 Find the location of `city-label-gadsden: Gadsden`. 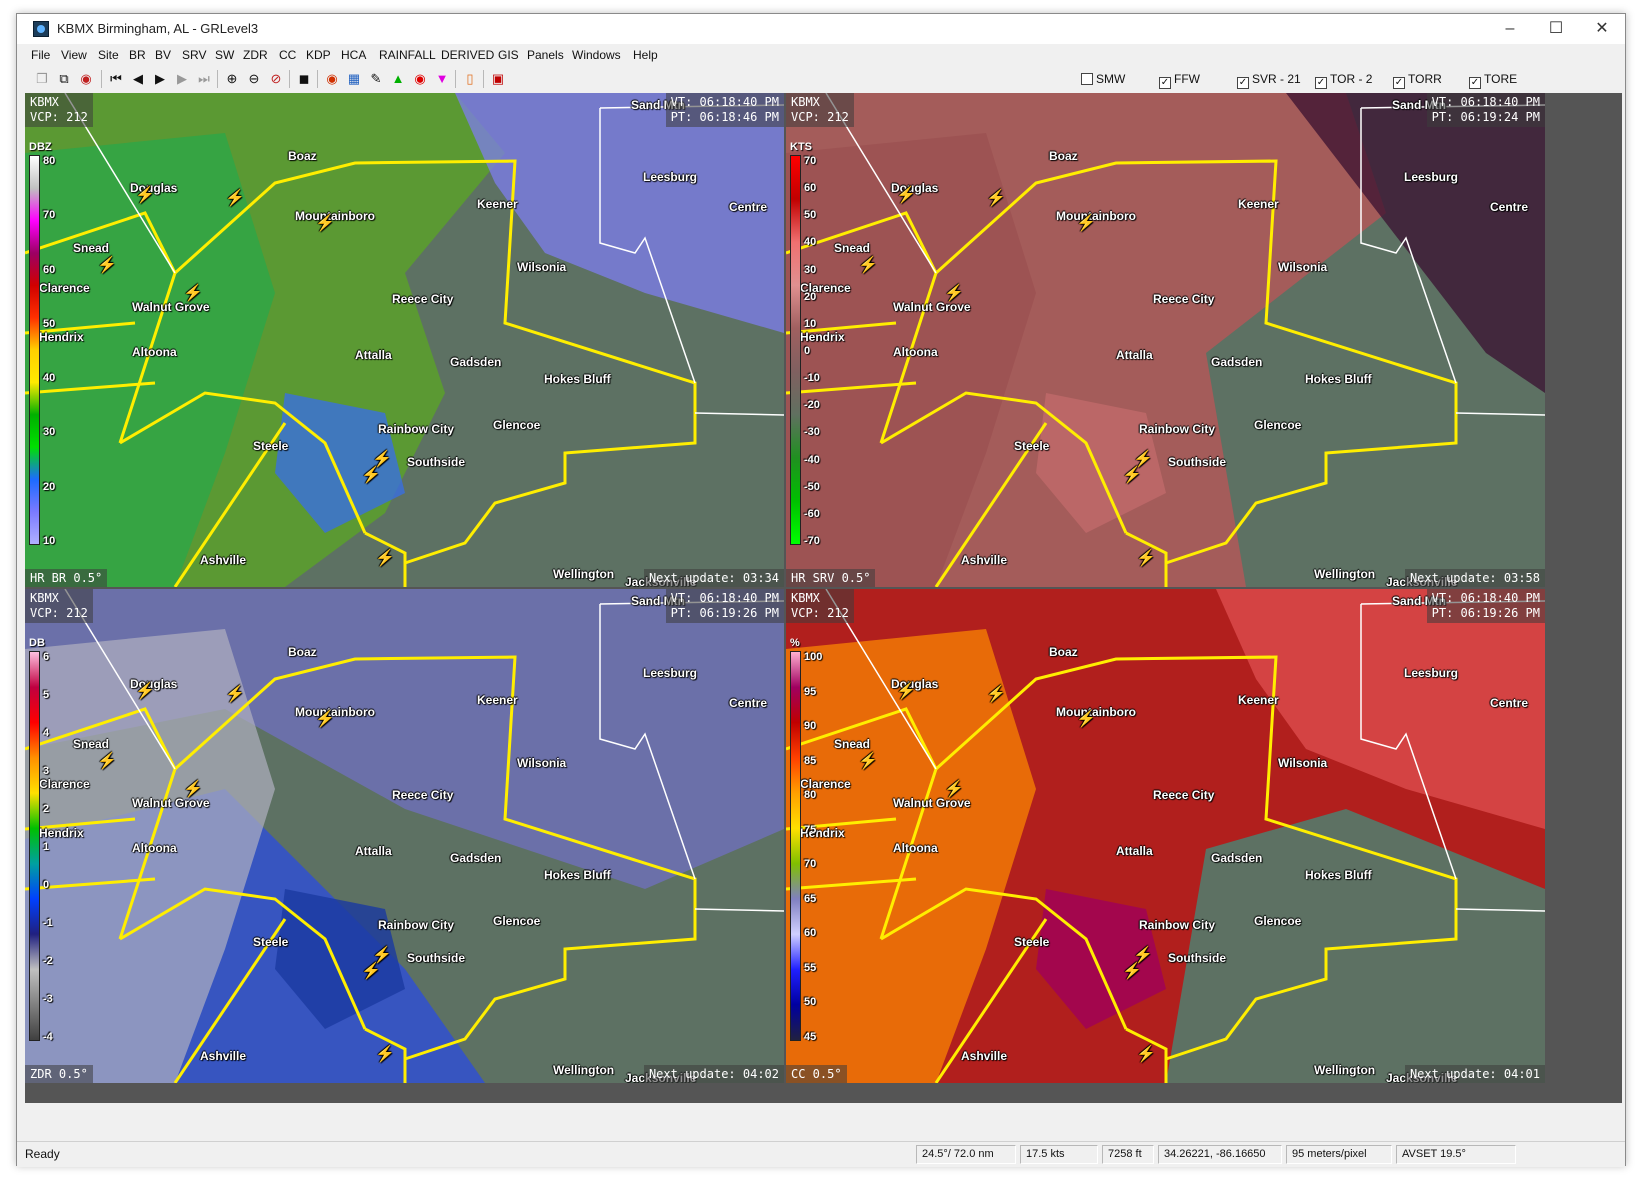

city-label-gadsden: Gadsden is located at coordinates (476, 362).